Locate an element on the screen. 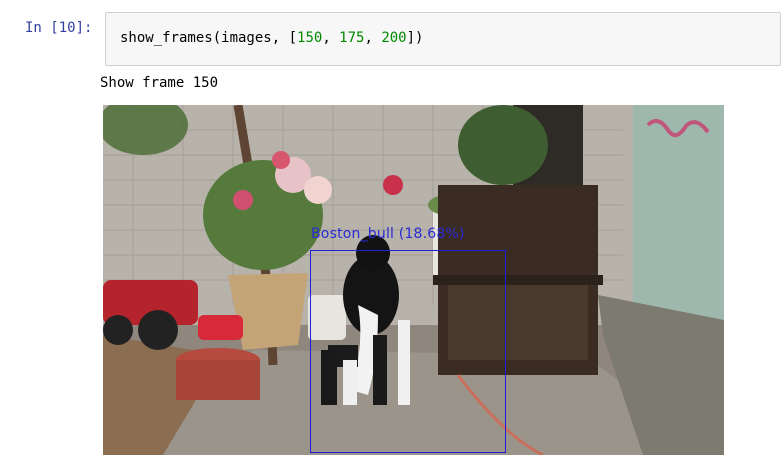  cell-prompt: In [10]: is located at coordinates (59, 28).